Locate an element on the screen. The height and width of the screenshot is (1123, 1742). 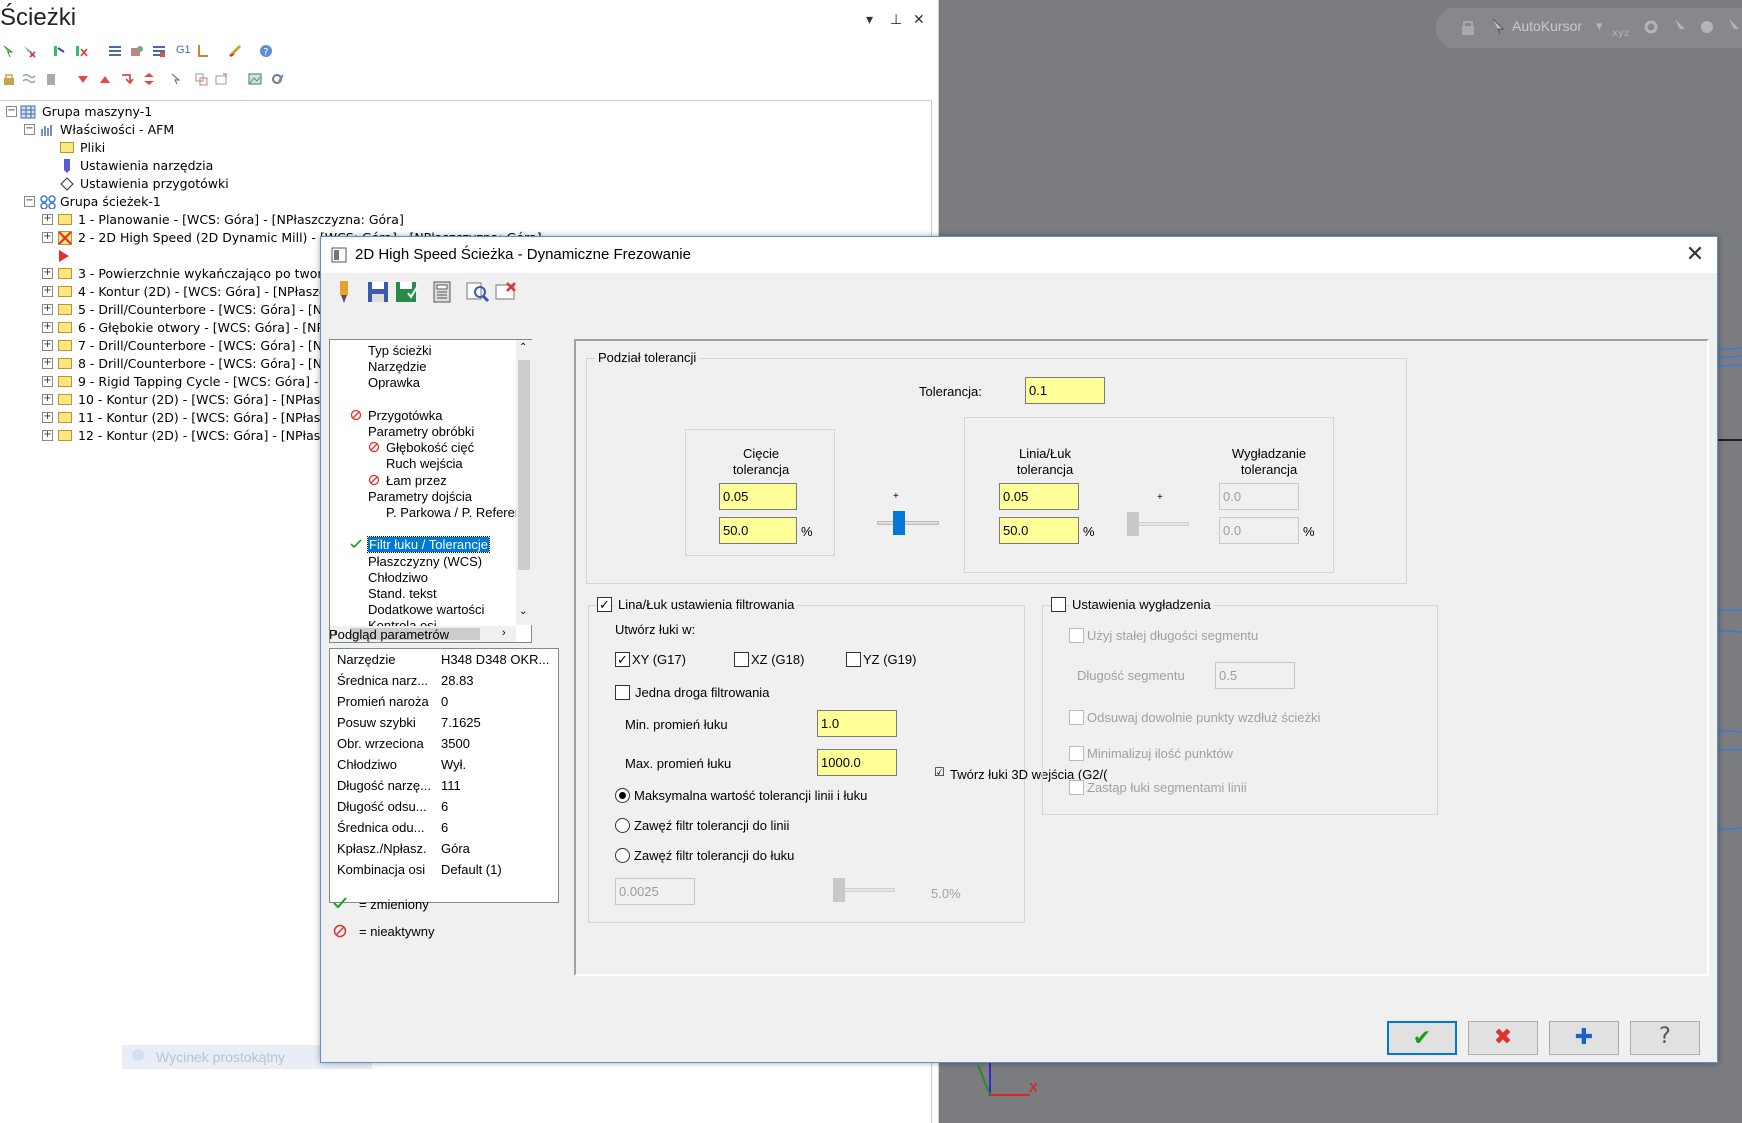
smoothing-enable-checkbox is located at coordinates (1058, 604).